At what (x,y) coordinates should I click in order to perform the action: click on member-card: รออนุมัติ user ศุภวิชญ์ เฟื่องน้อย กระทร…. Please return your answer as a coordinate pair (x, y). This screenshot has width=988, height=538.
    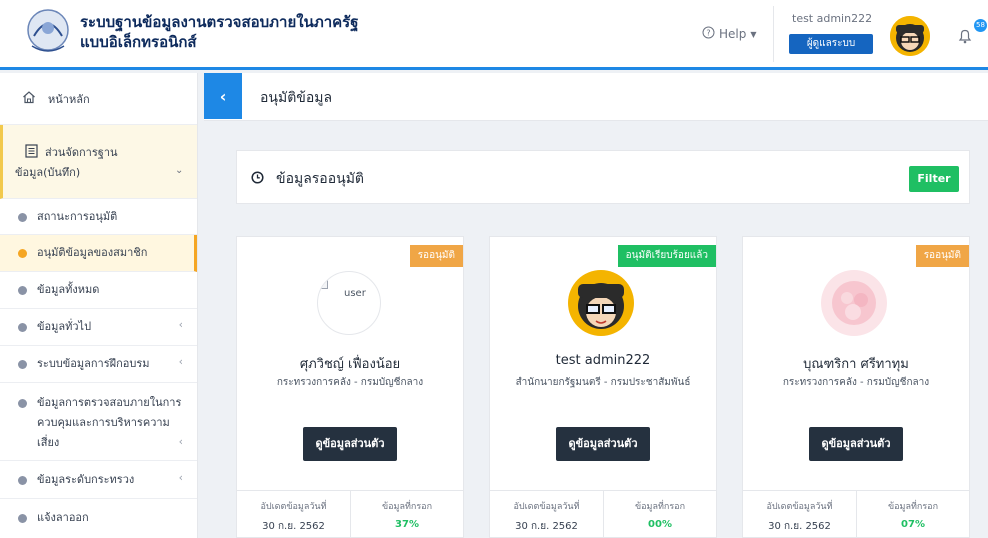
    Looking at the image, I should click on (350, 387).